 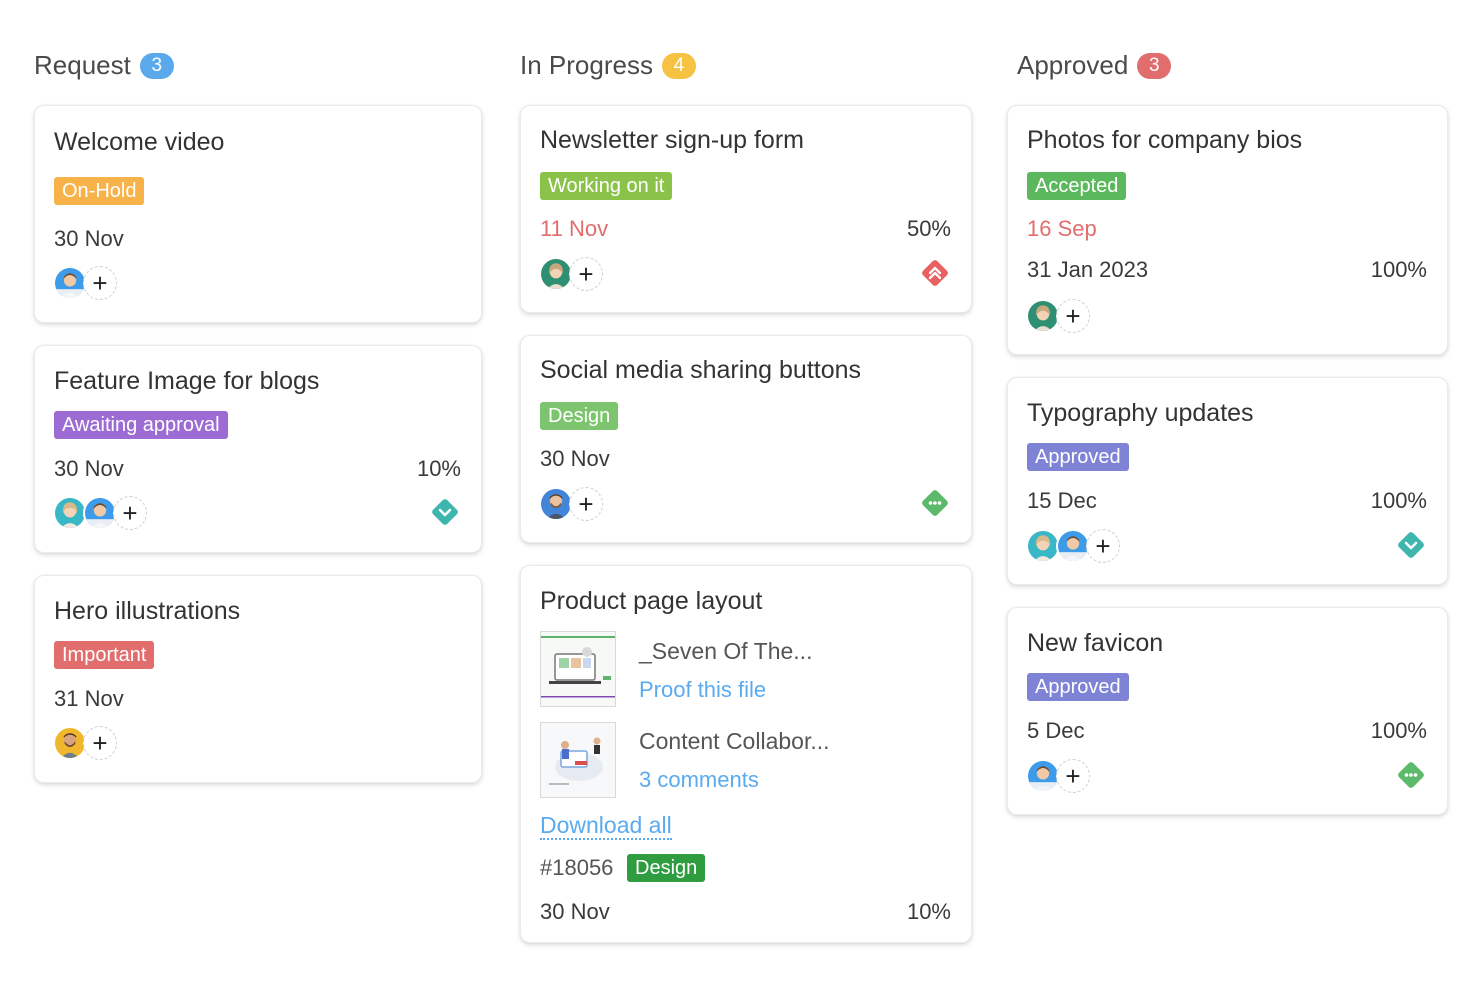 I want to click on proof-file-link: Proof this file, so click(x=702, y=690).